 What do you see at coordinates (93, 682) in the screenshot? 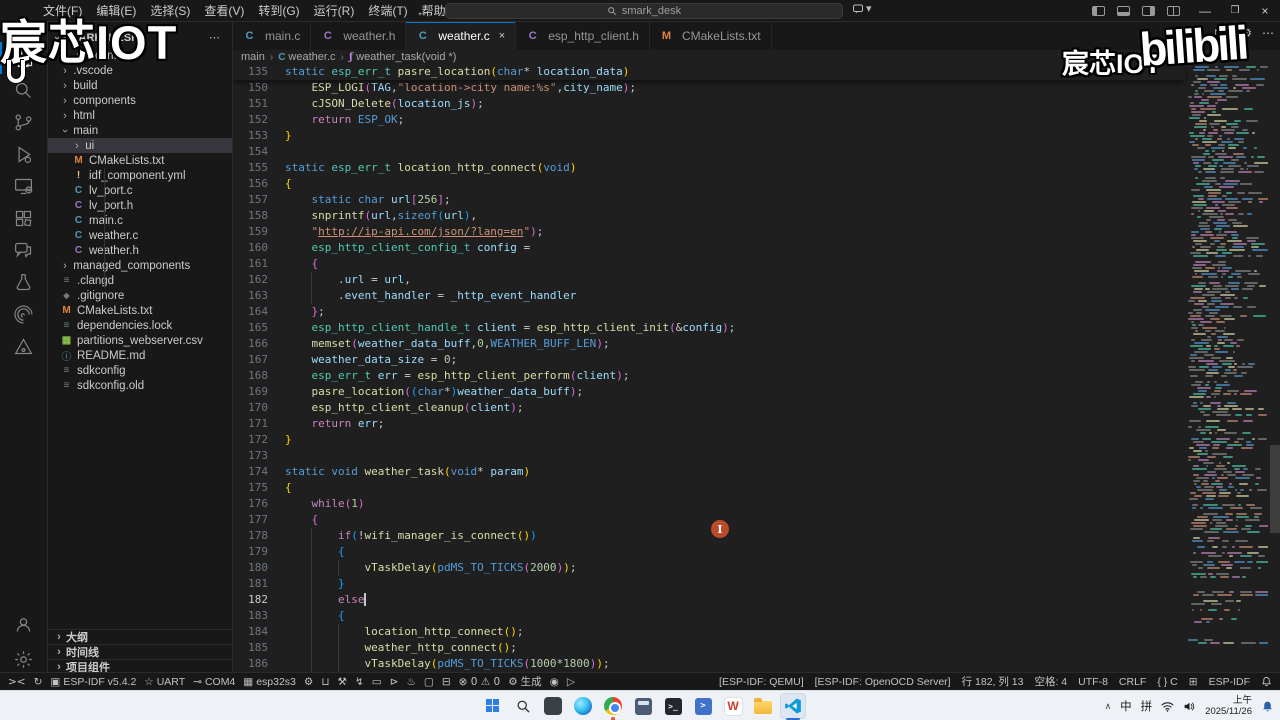
I see `espidf-version: ▣ ESP-IDF v5.4.2` at bounding box center [93, 682].